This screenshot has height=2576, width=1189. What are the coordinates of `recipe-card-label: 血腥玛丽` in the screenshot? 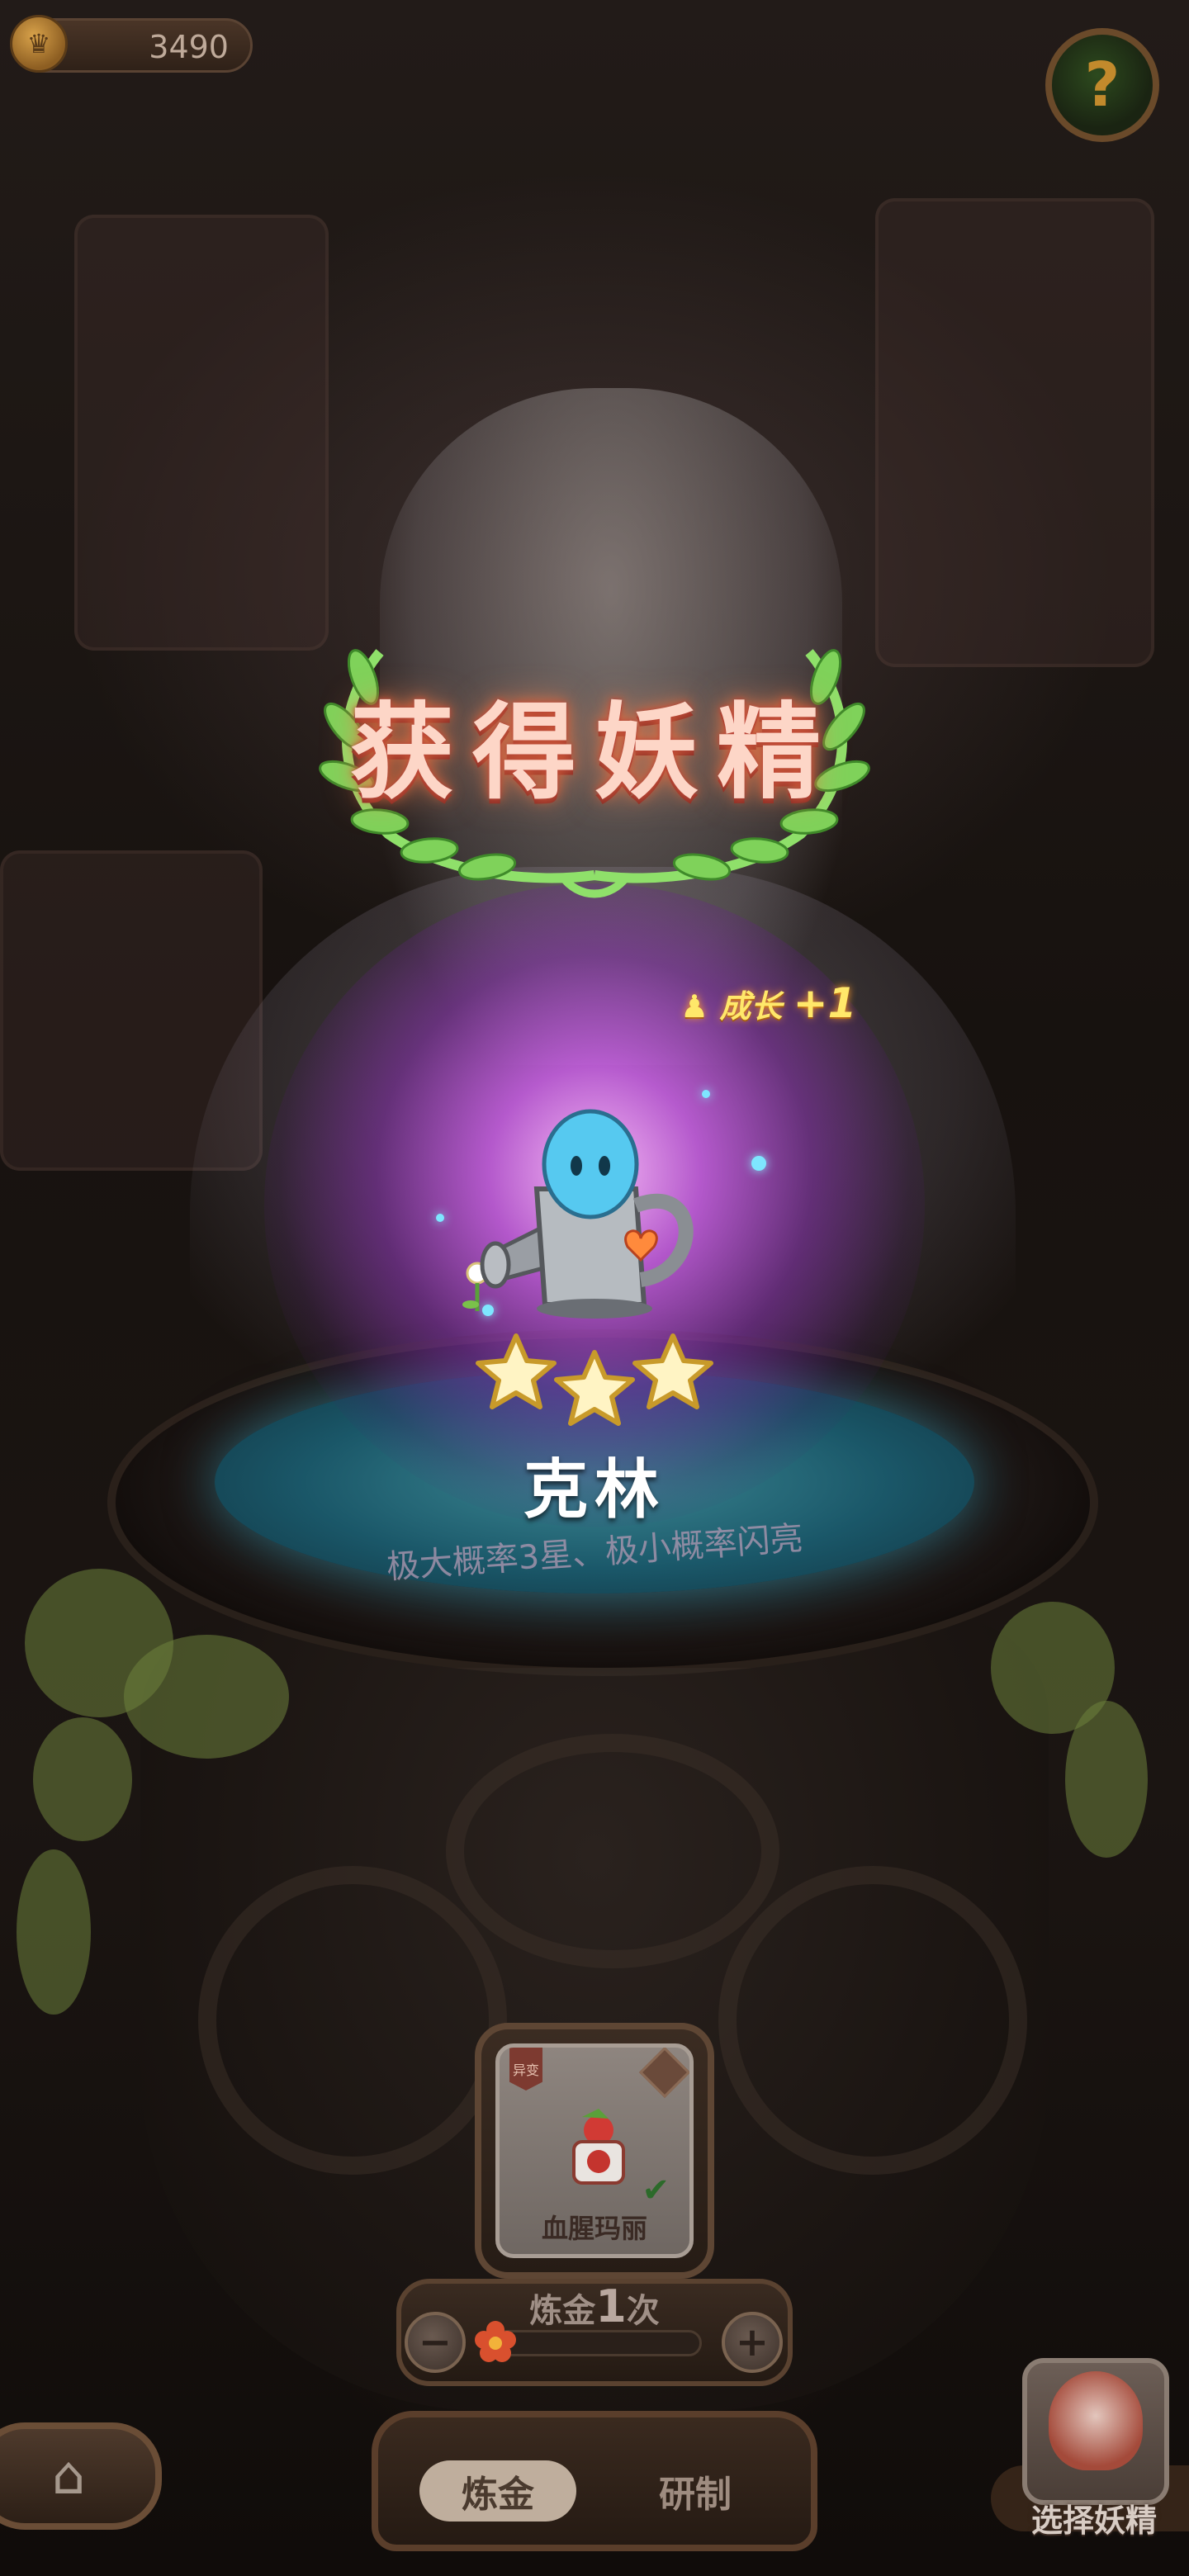 It's located at (594, 2228).